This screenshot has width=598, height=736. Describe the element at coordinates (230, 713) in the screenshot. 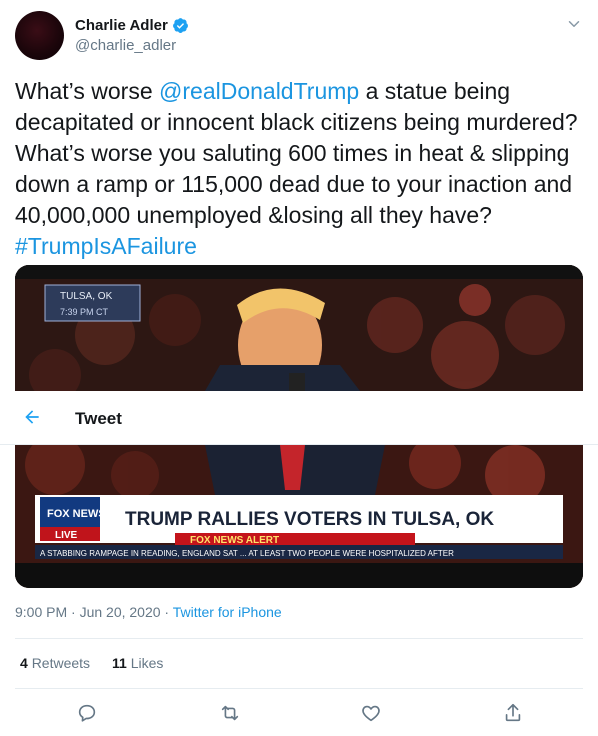

I see `retweet-icon` at that location.